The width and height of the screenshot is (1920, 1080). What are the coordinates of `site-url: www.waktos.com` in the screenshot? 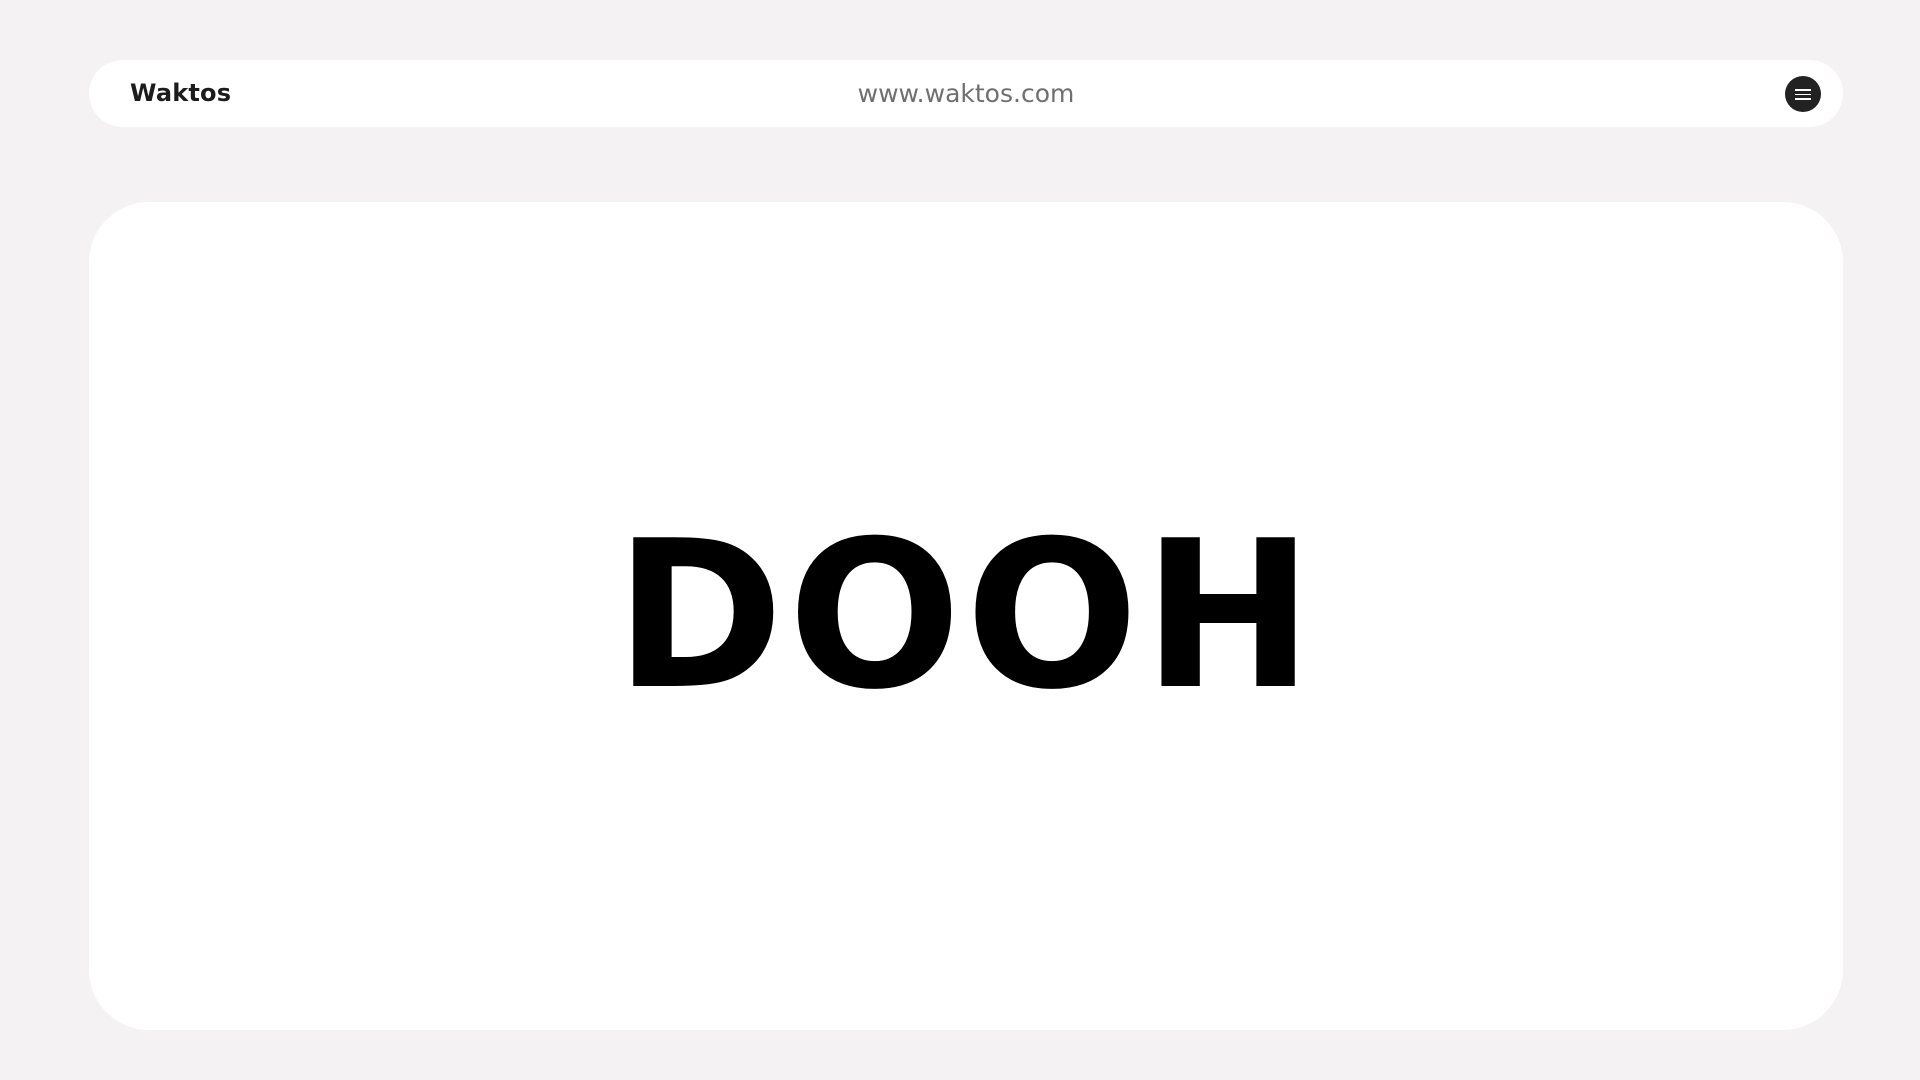 It's located at (966, 93).